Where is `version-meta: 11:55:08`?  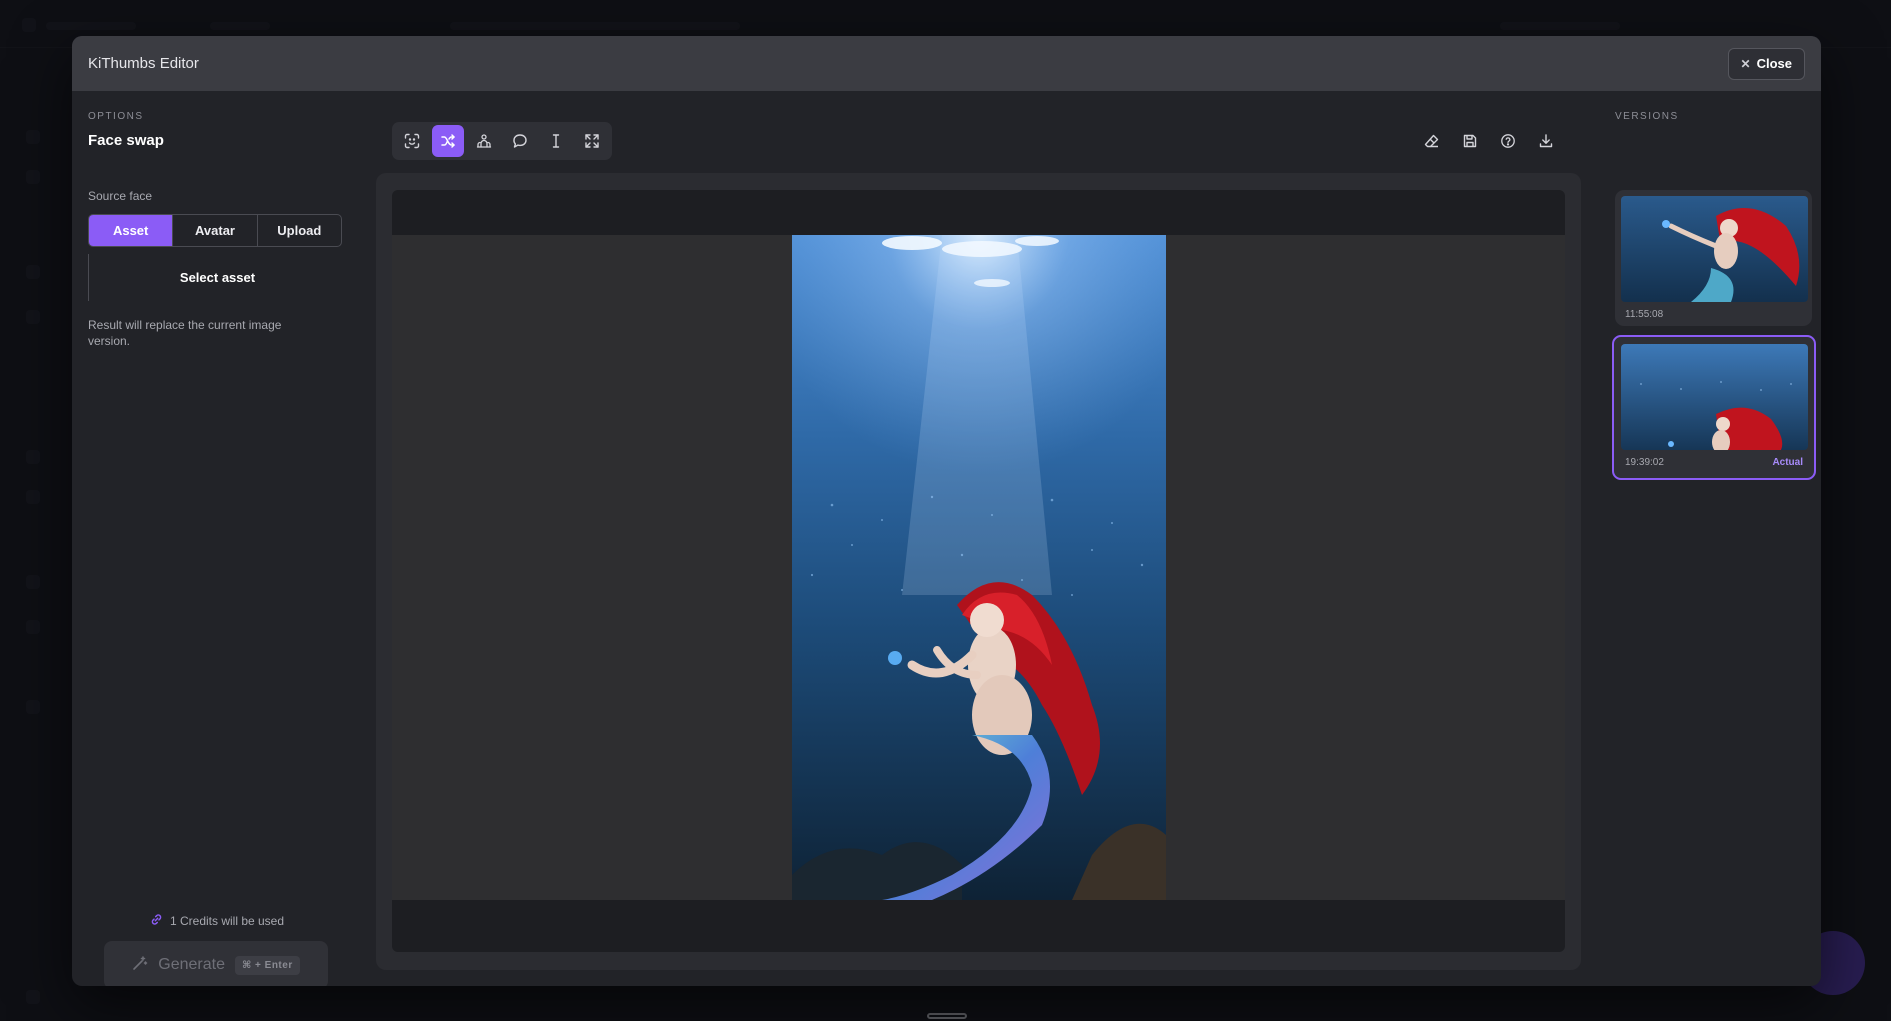
version-meta: 11:55:08 is located at coordinates (1713, 311).